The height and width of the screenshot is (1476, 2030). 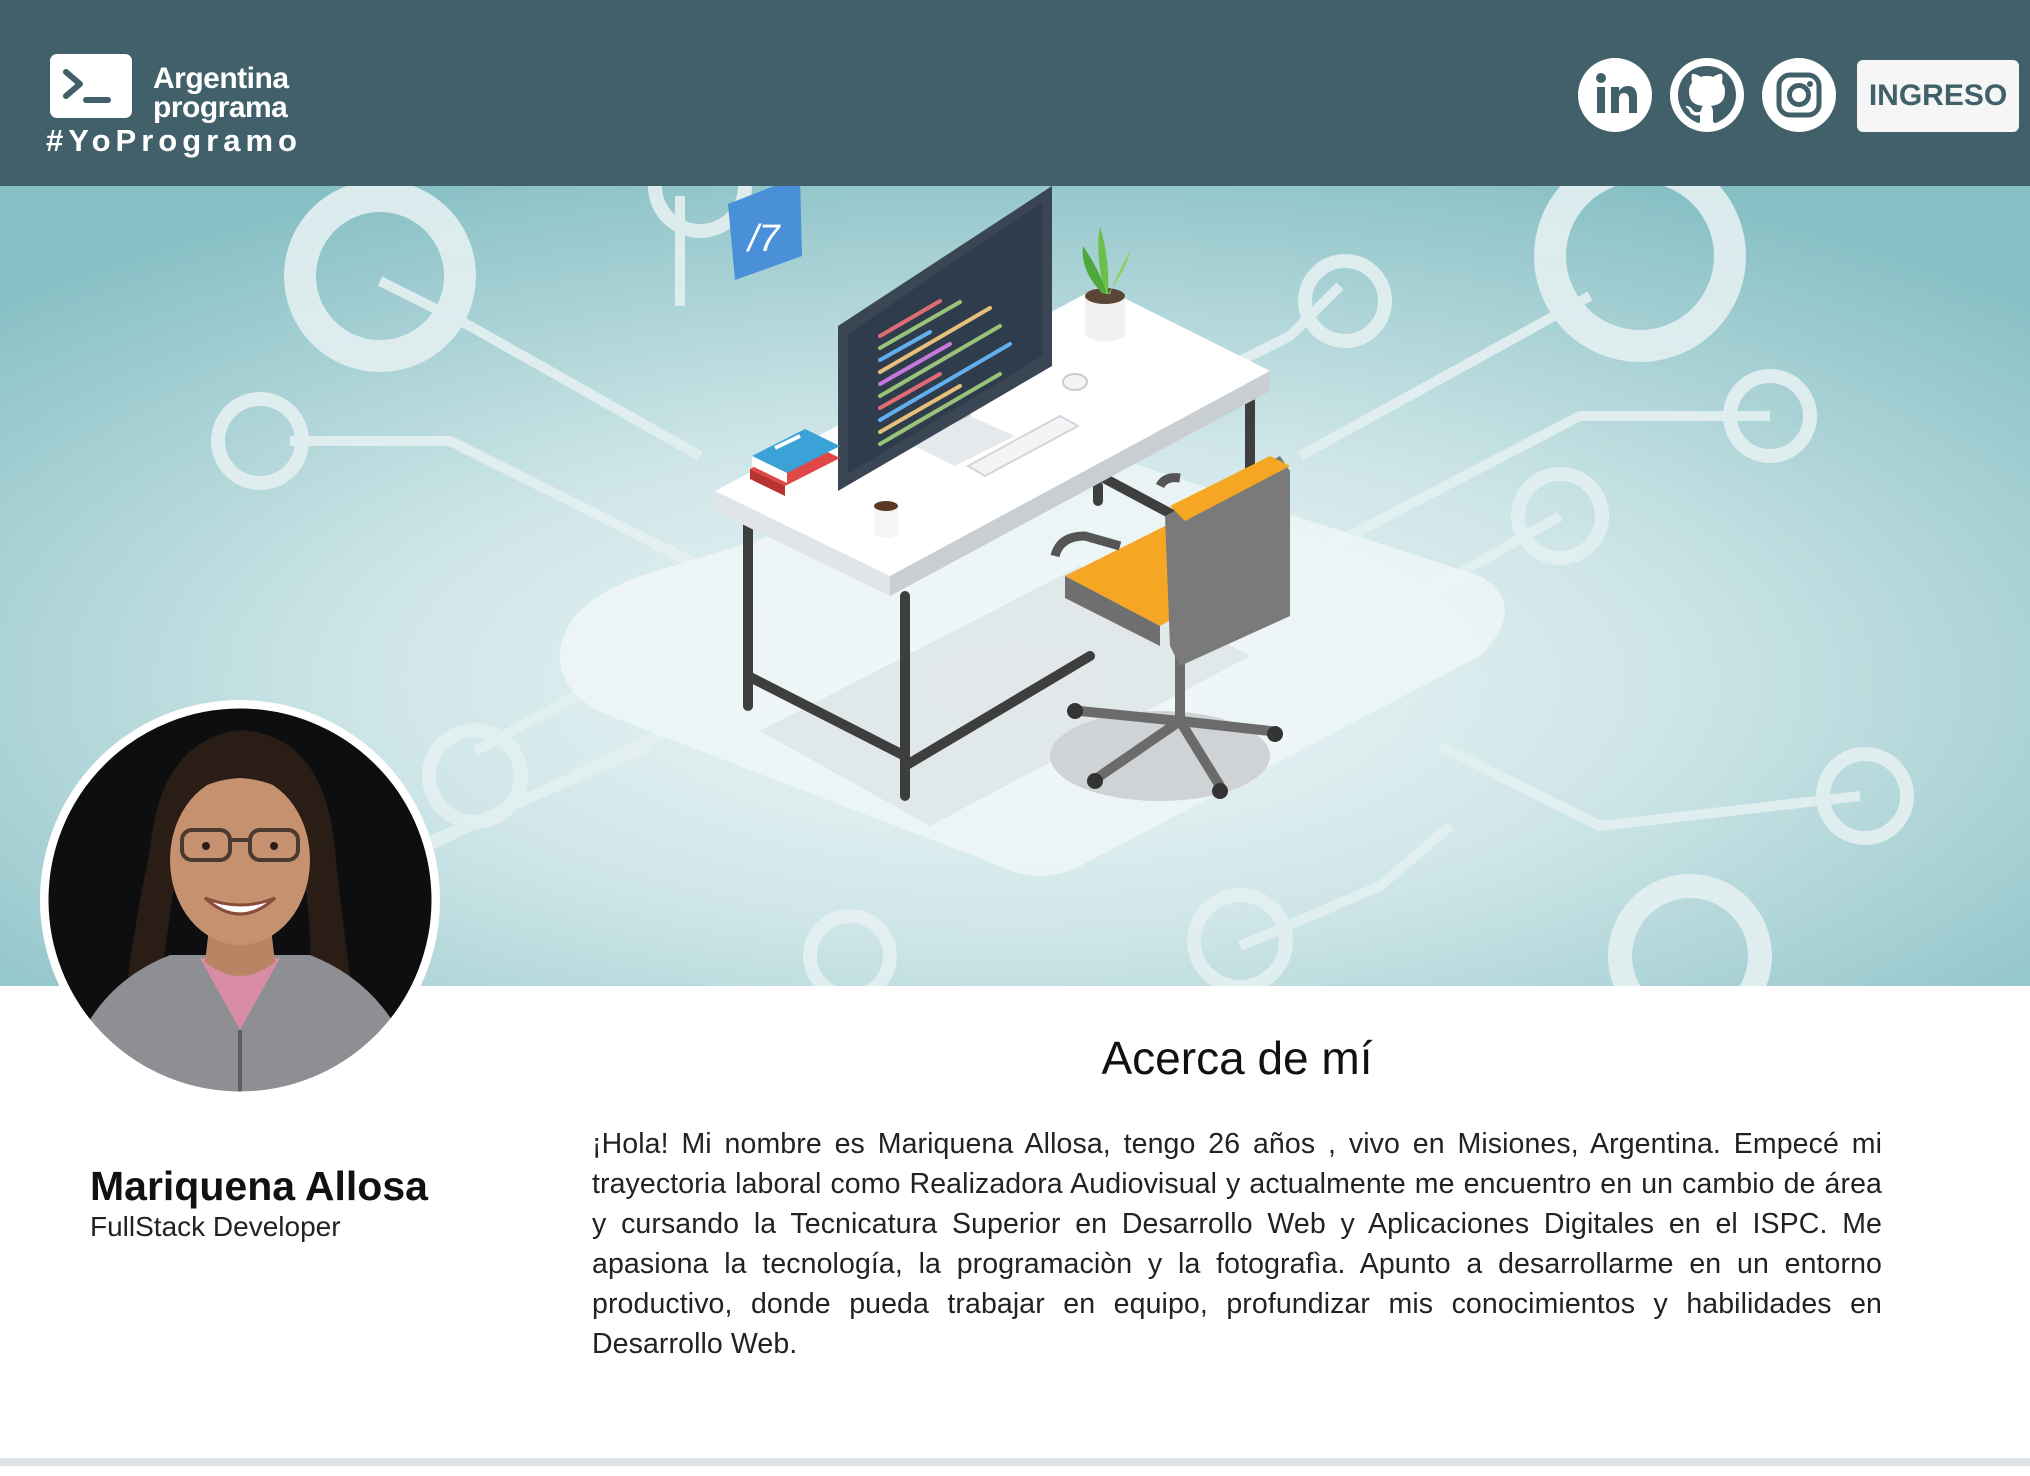 I want to click on brand-hashtag: #YoProgramo, so click(x=174, y=140).